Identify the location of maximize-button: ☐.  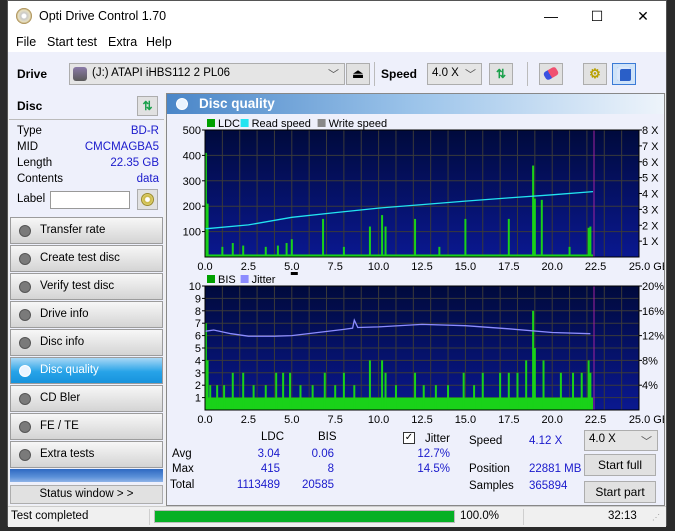
(597, 16).